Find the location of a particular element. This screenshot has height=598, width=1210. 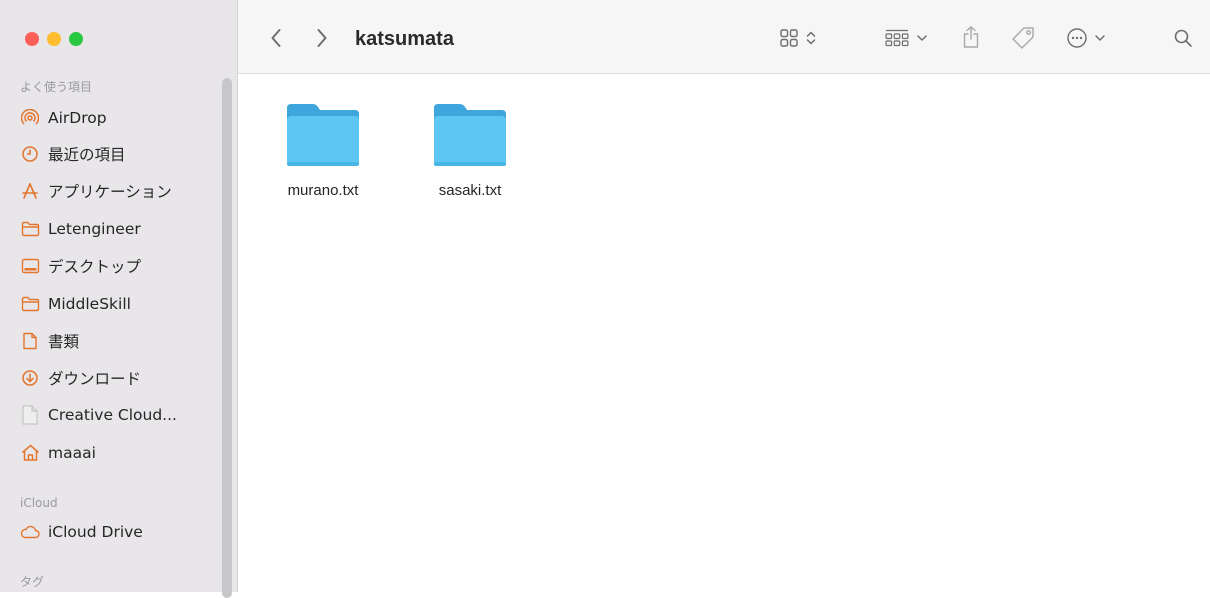

minimize-window-button is located at coordinates (54, 39).